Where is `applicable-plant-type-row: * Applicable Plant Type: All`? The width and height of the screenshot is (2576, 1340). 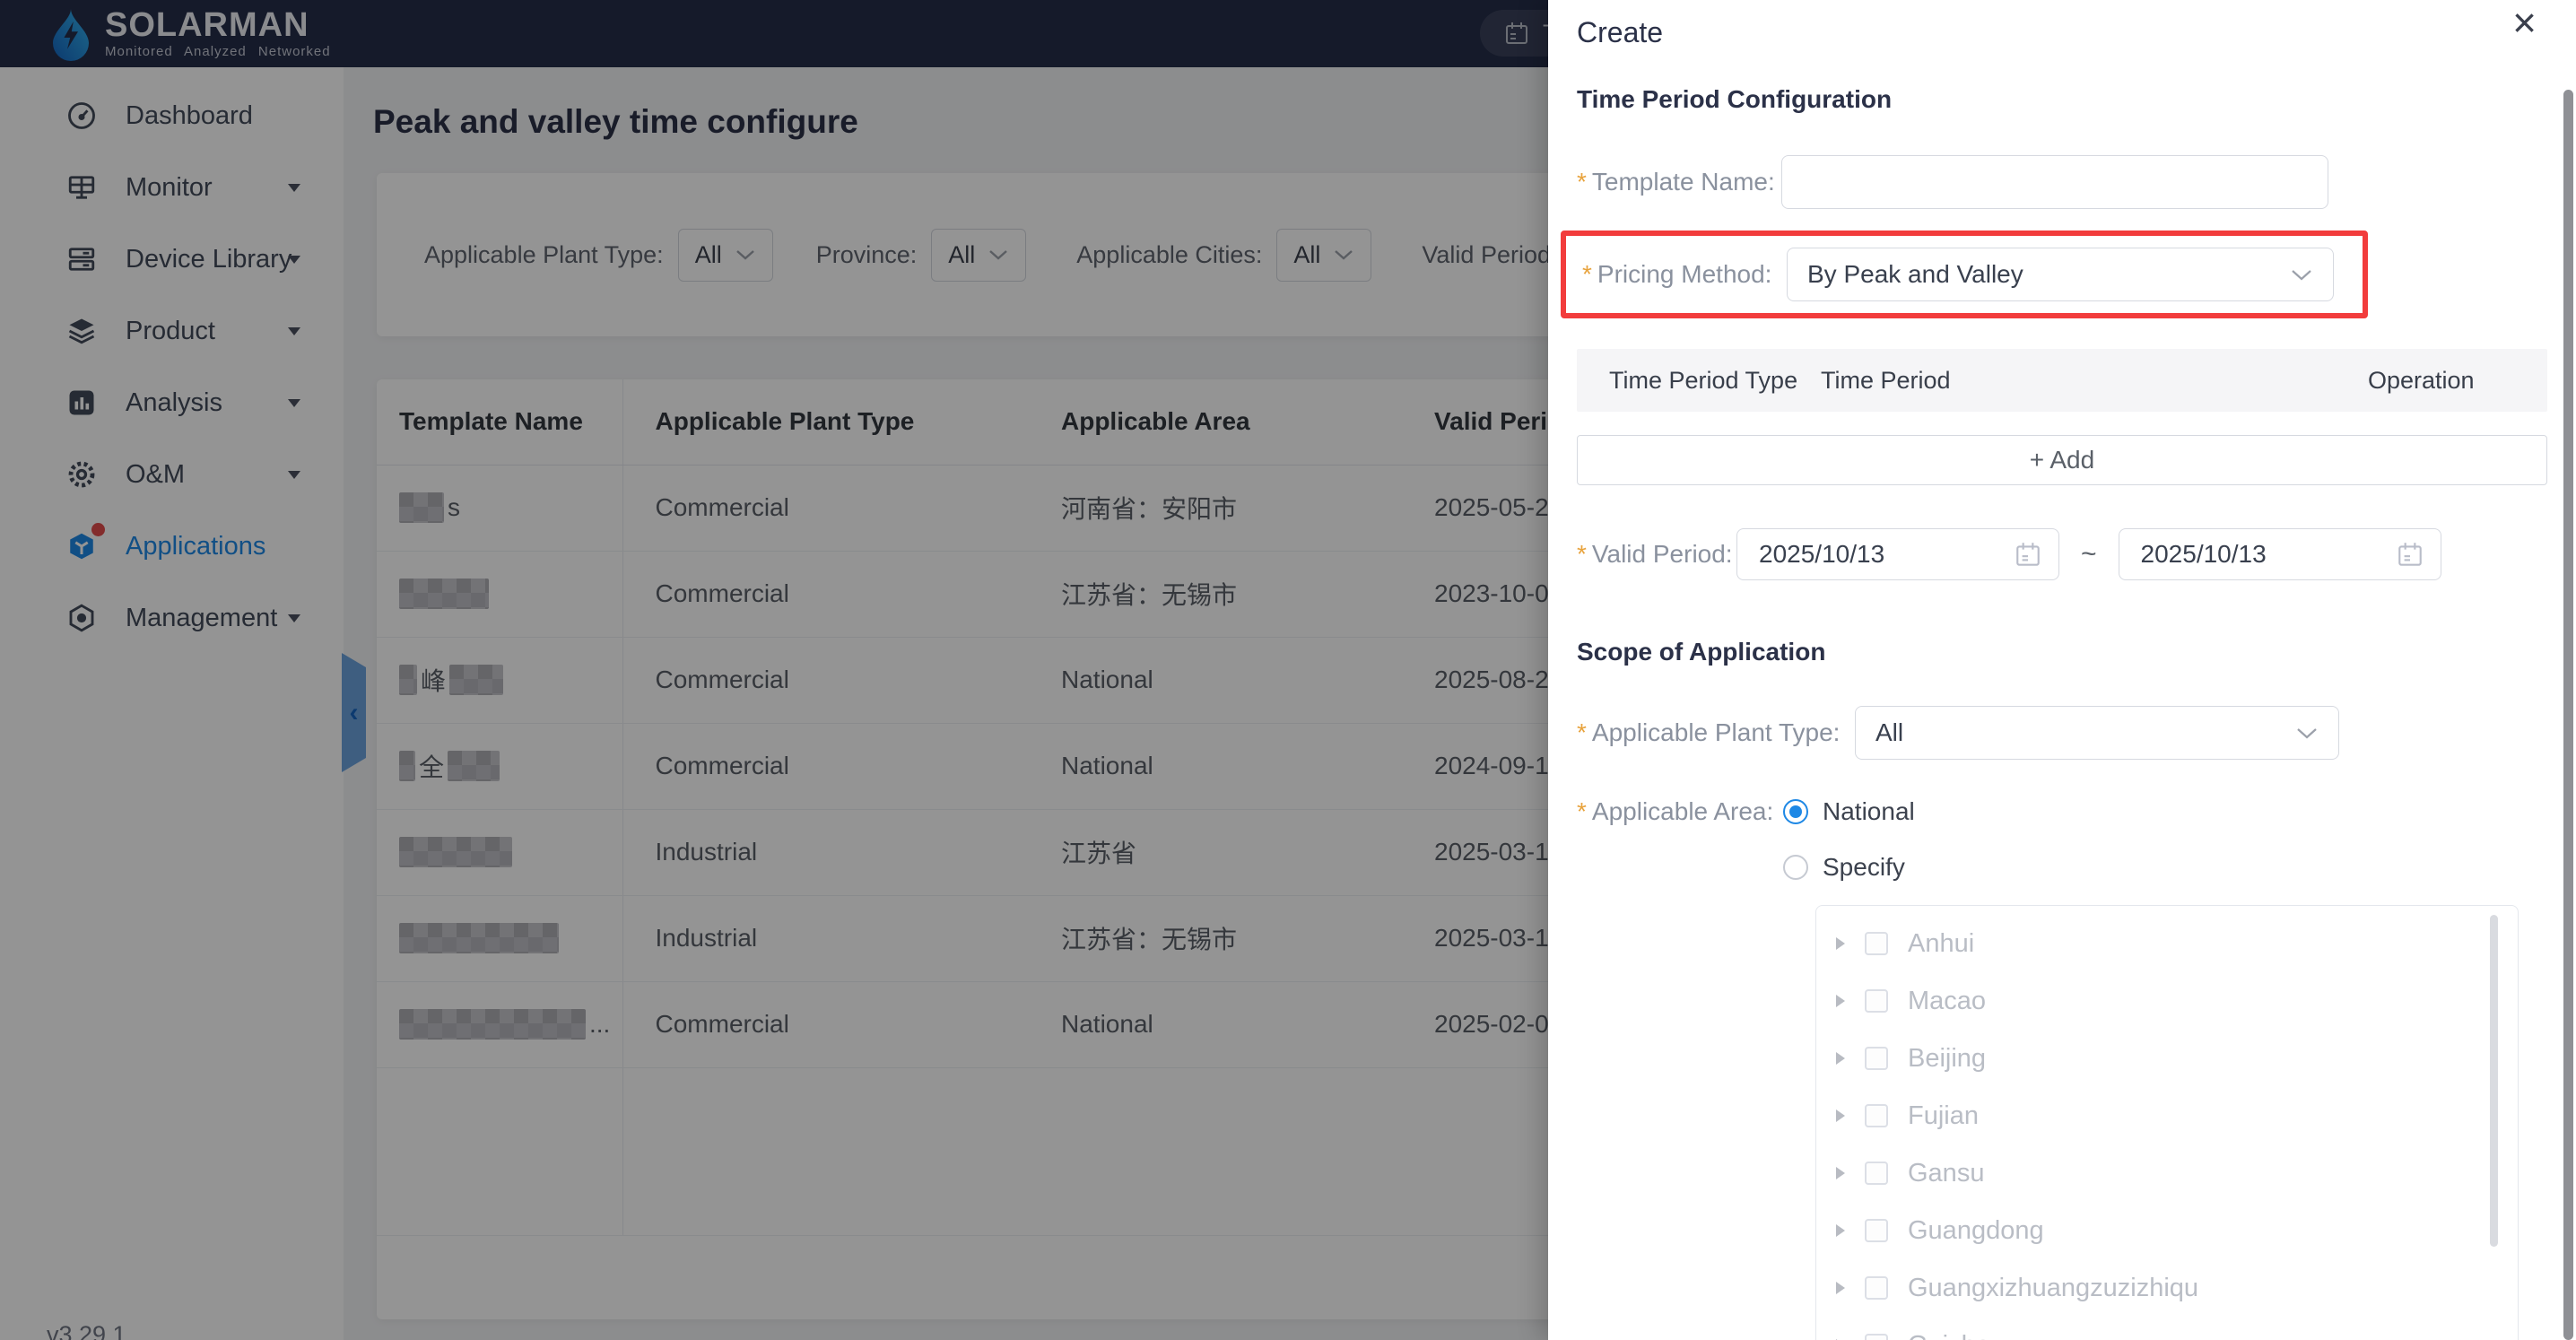
applicable-plant-type-row: * Applicable Plant Type: All is located at coordinates (2062, 733).